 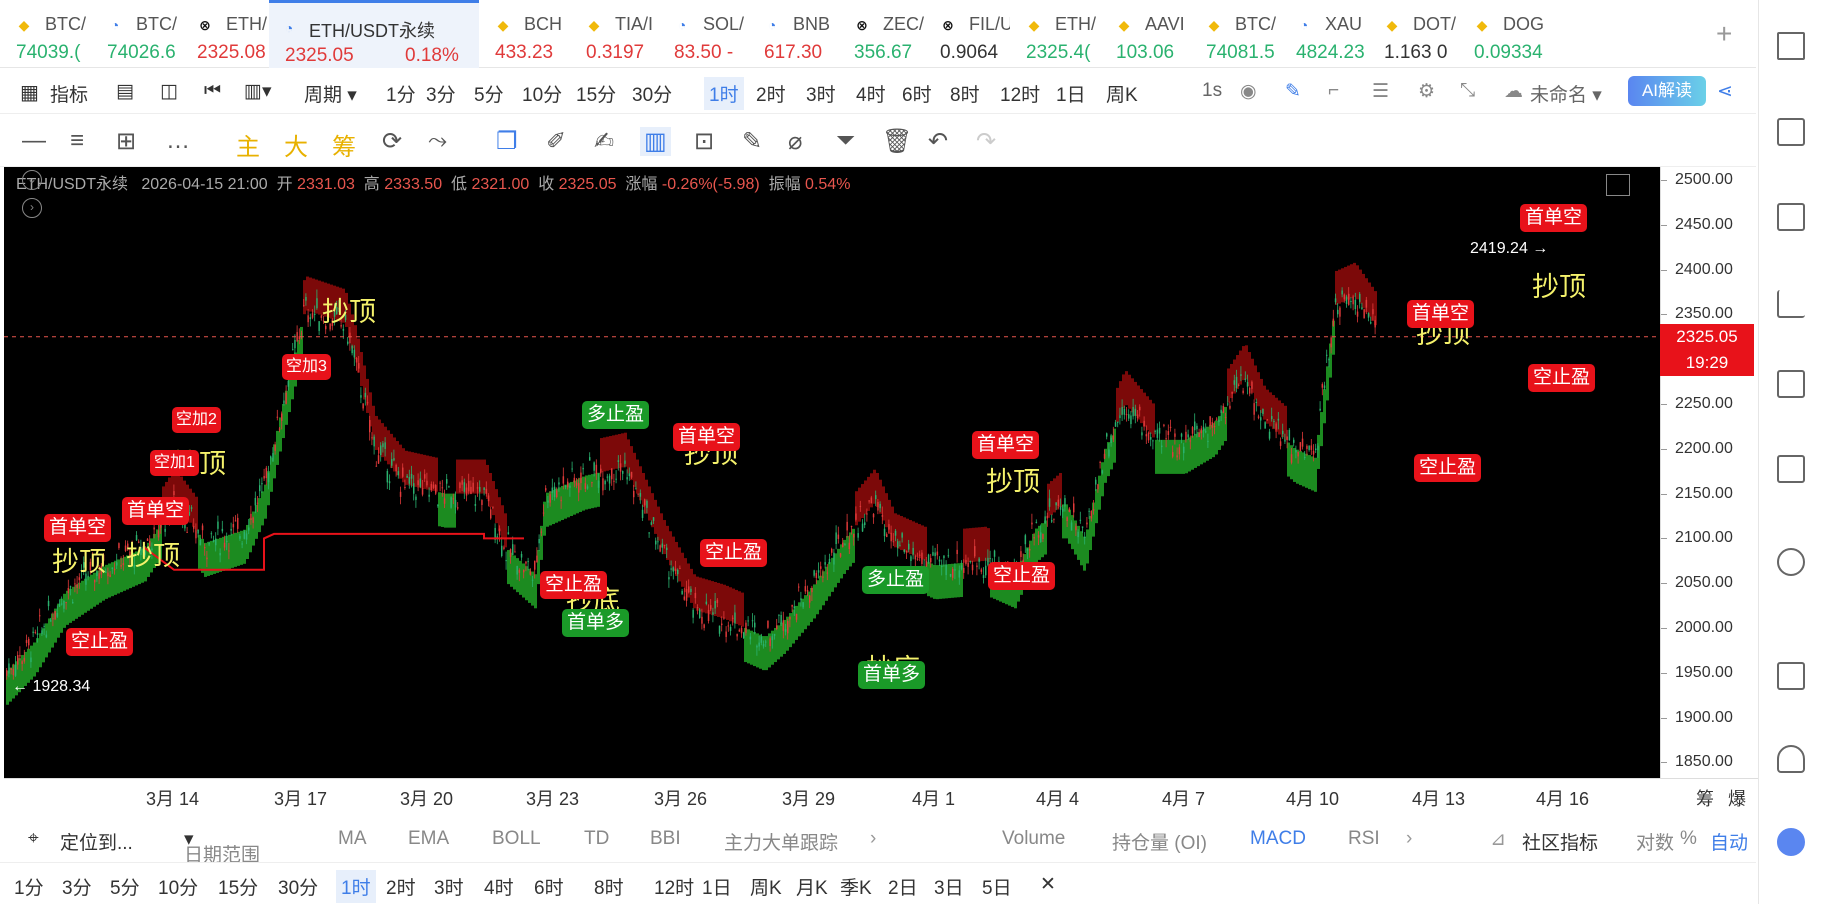 What do you see at coordinates (1122, 93) in the screenshot?
I see `timeframe-14: 周K` at bounding box center [1122, 93].